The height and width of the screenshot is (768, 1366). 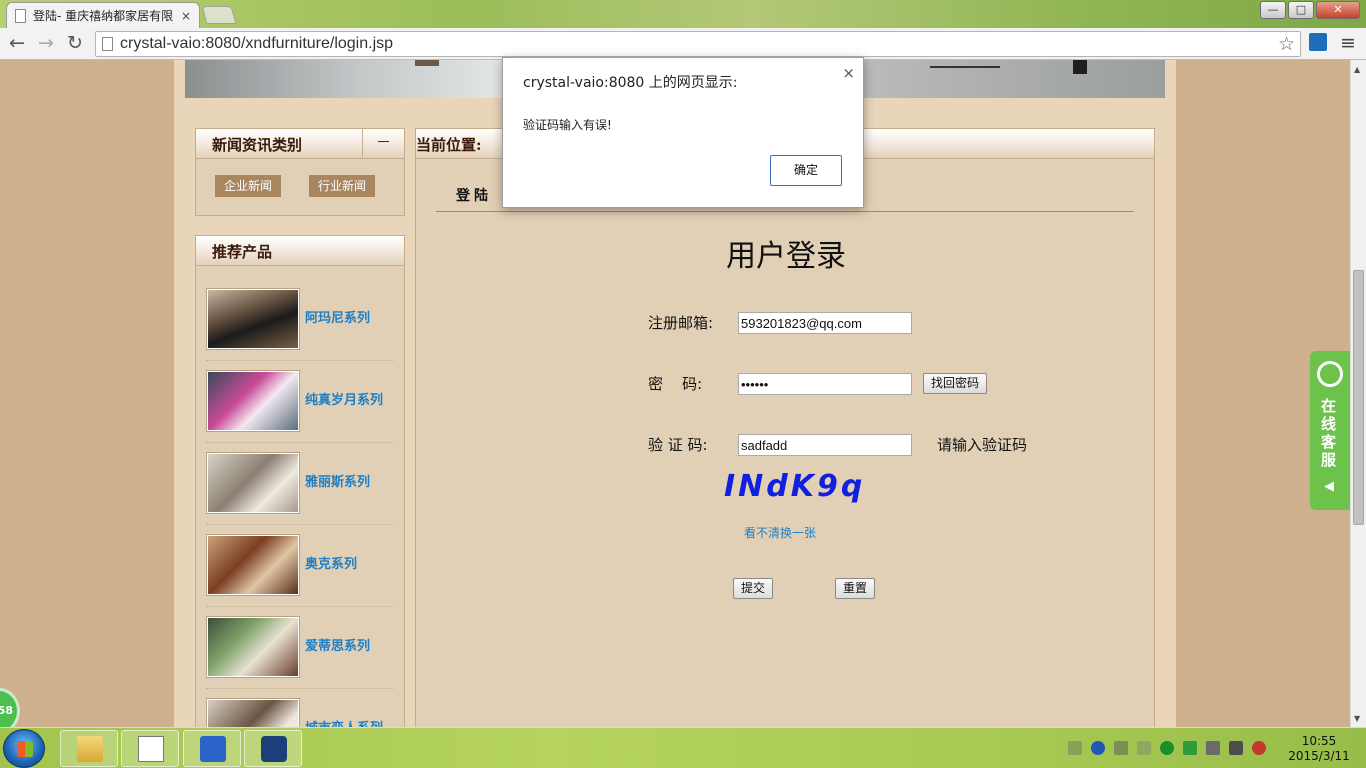 What do you see at coordinates (753, 588) in the screenshot?
I see `submit-button: 提交` at bounding box center [753, 588].